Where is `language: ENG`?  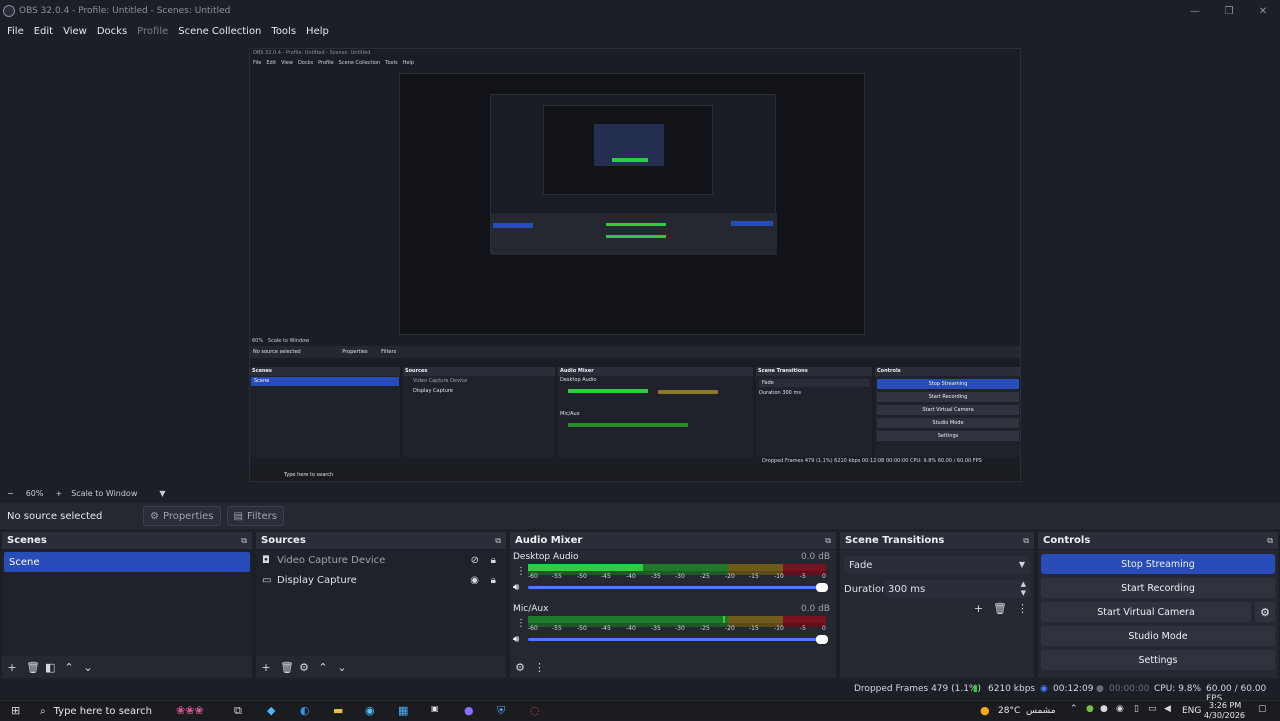
language: ENG is located at coordinates (1191, 711).